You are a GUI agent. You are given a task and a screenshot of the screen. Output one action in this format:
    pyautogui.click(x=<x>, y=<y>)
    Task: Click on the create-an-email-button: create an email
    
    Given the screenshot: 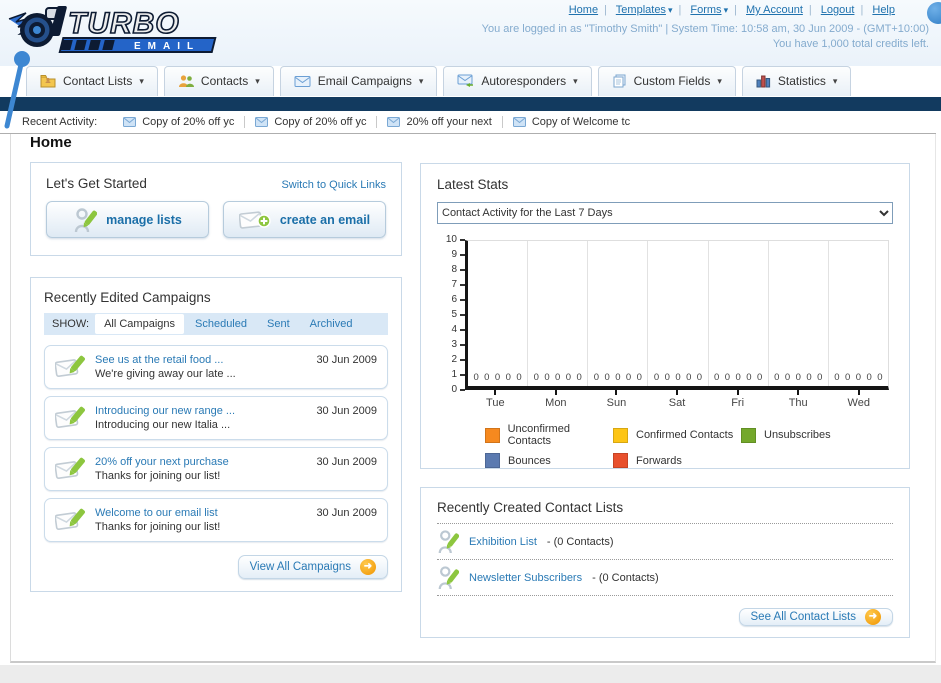 What is the action you would take?
    pyautogui.click(x=304, y=219)
    